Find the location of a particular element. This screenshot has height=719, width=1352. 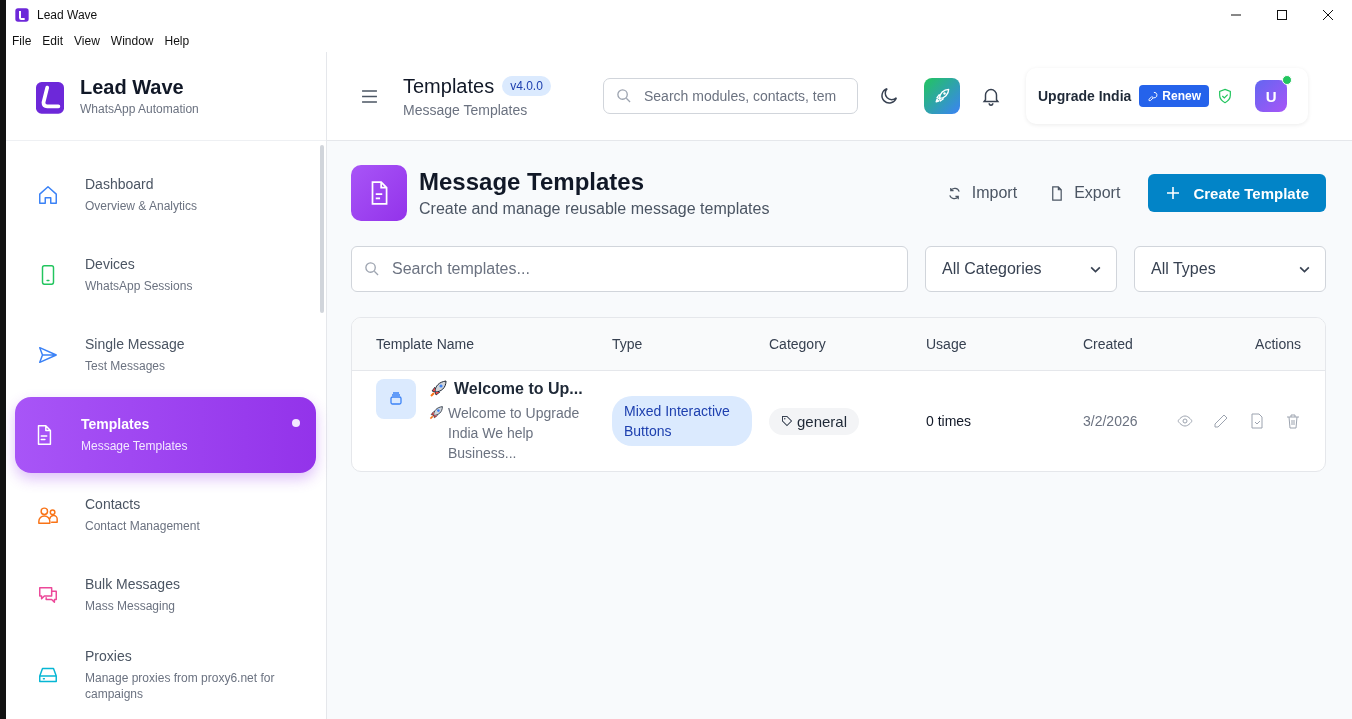

export-button: Export is located at coordinates (1085, 193).